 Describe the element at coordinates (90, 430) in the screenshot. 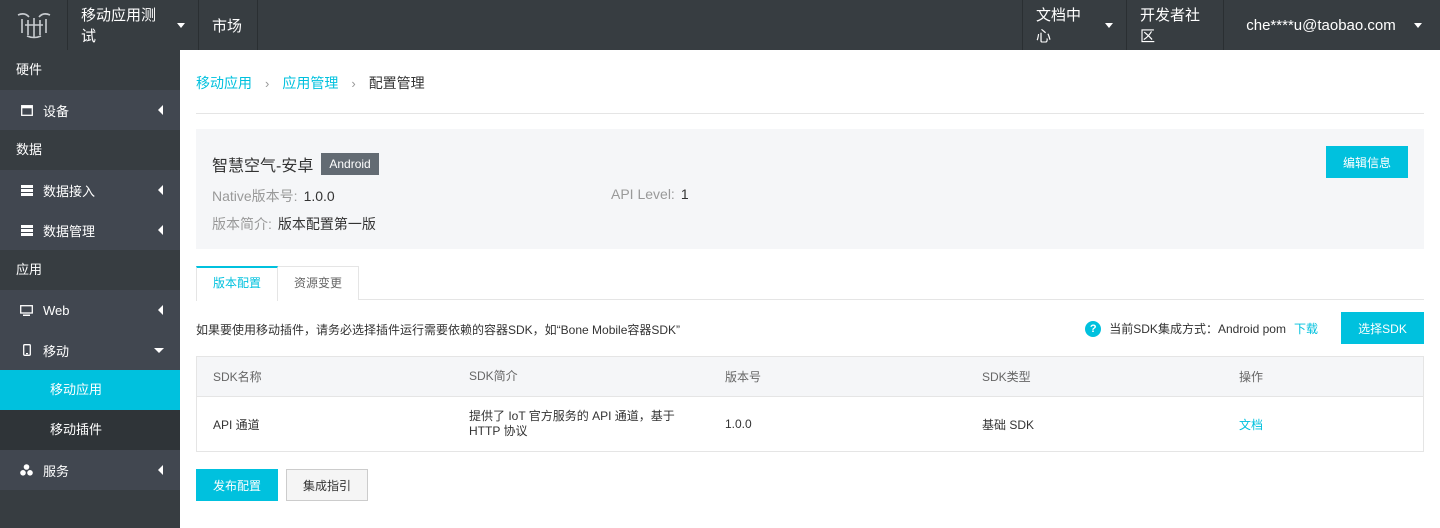

I see `sidebar-subitem-mobile-plugin: 移动插件` at that location.